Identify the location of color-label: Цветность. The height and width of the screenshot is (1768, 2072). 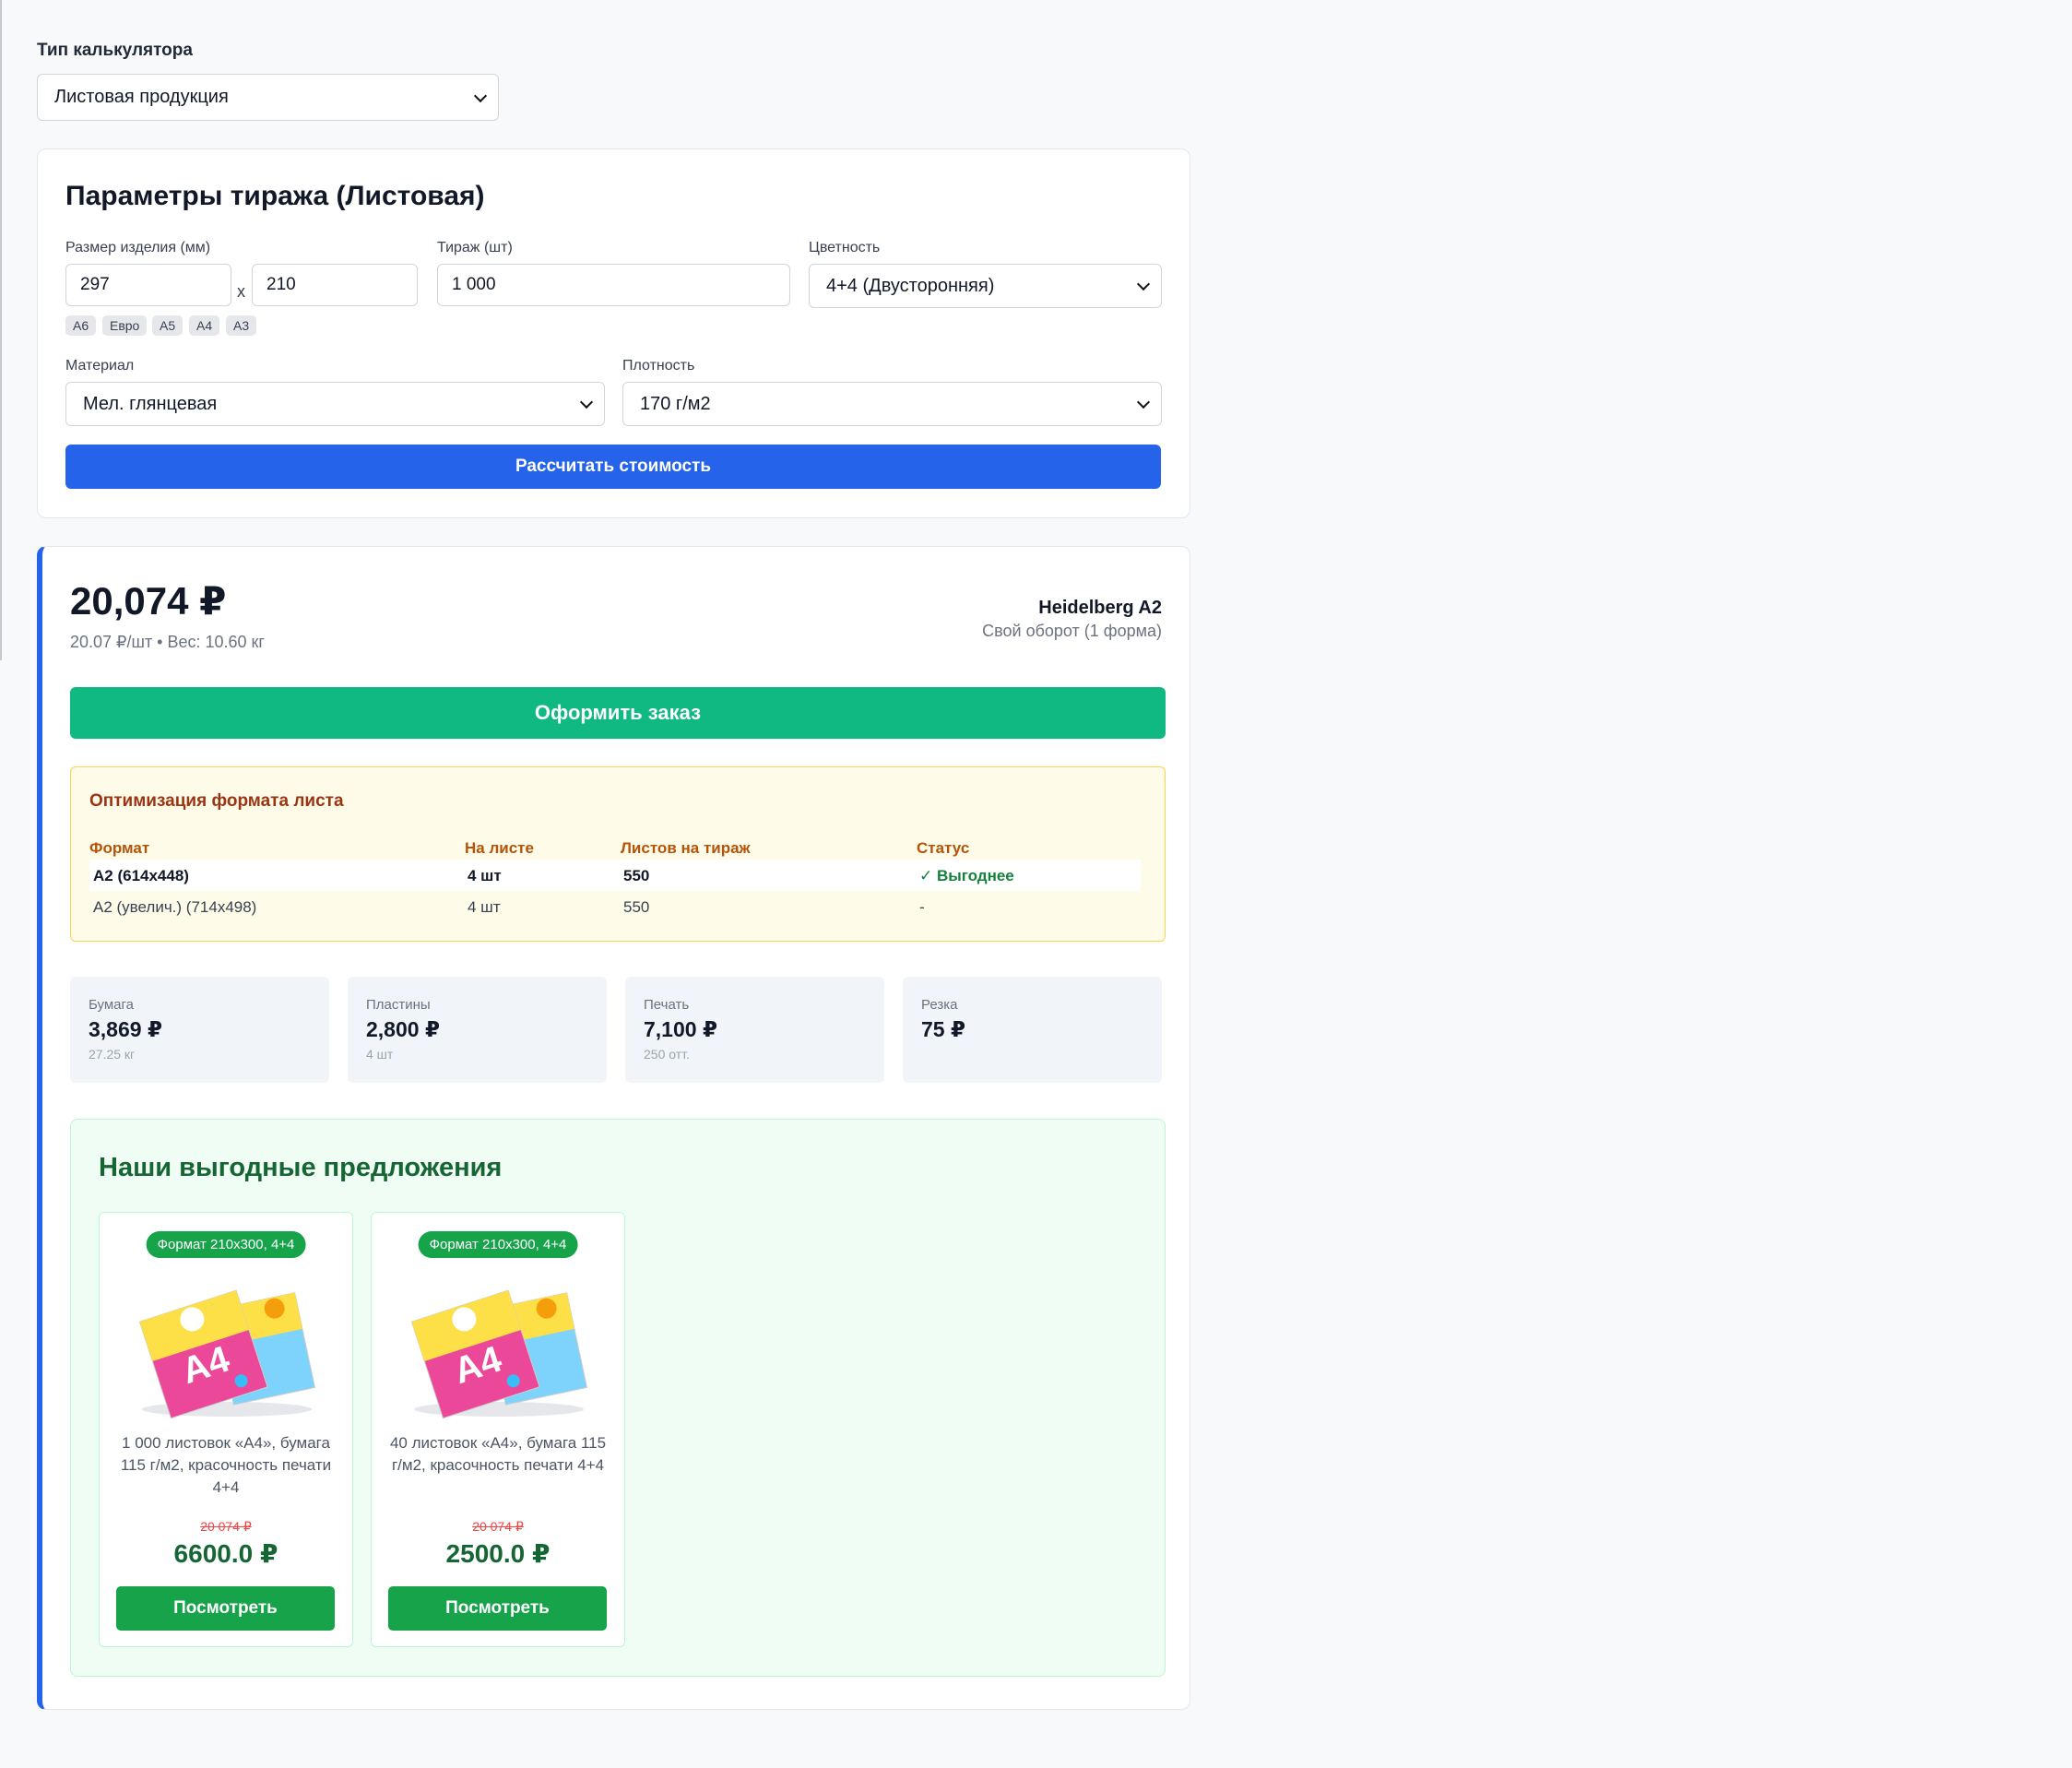
(845, 247).